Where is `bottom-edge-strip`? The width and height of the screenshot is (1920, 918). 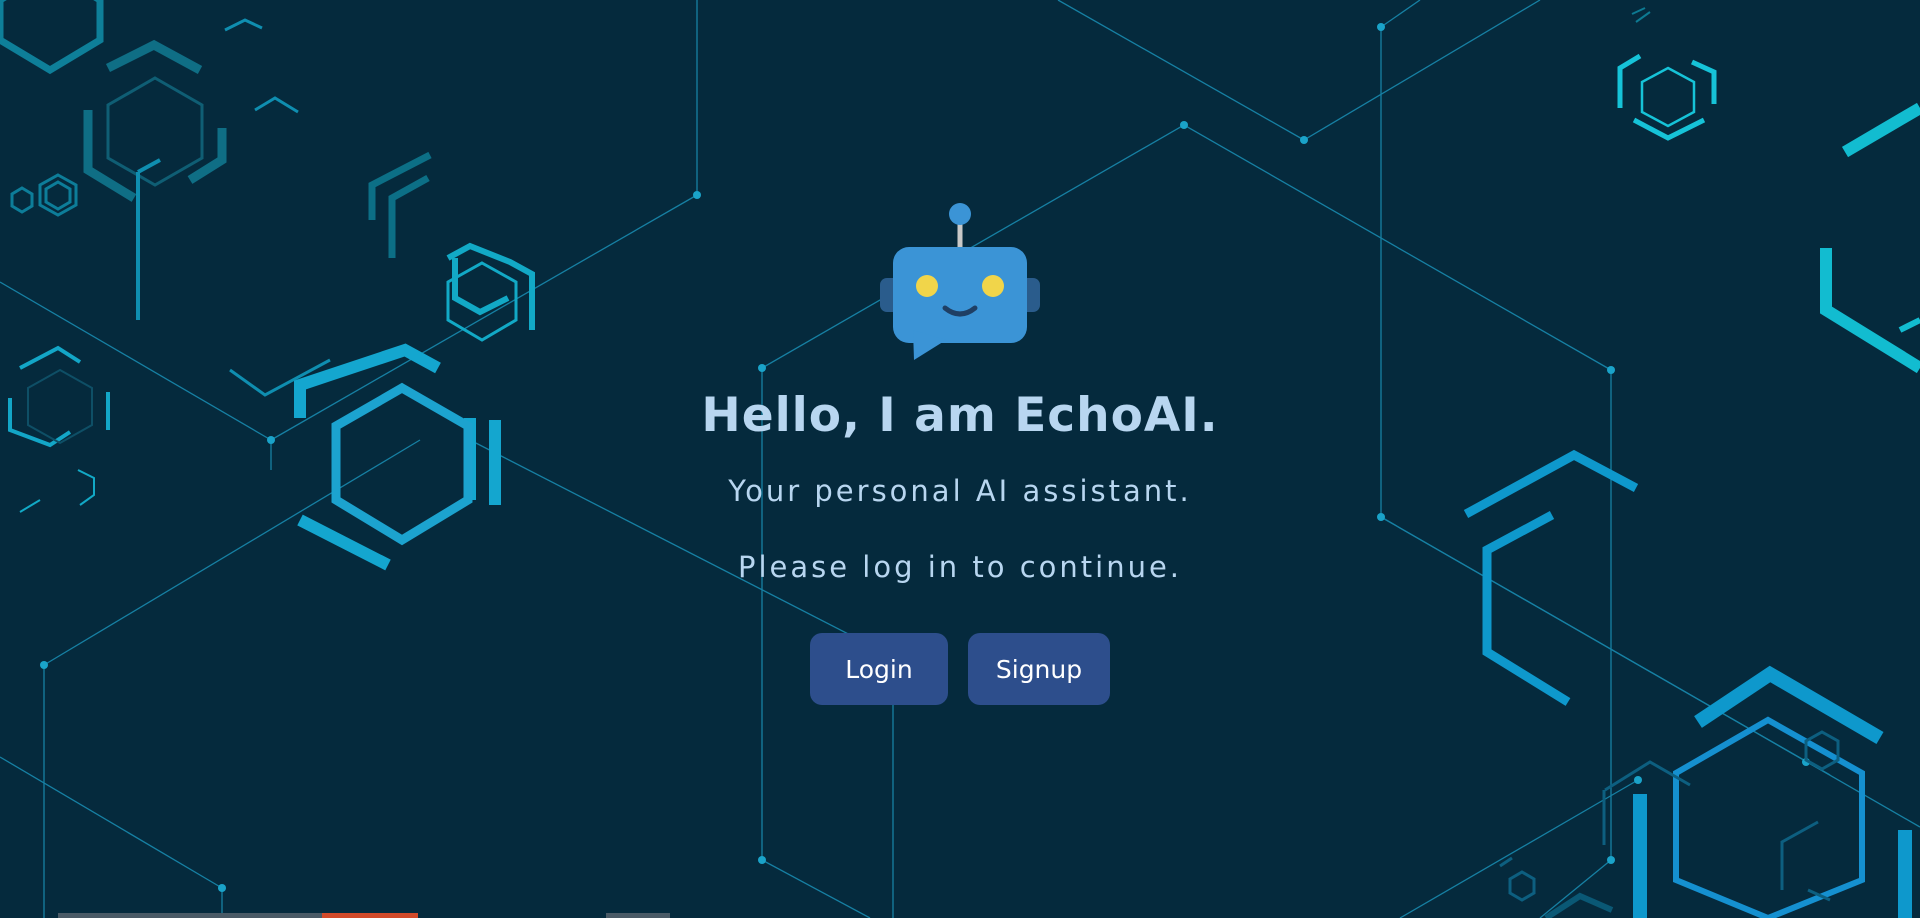
bottom-edge-strip is located at coordinates (238, 915).